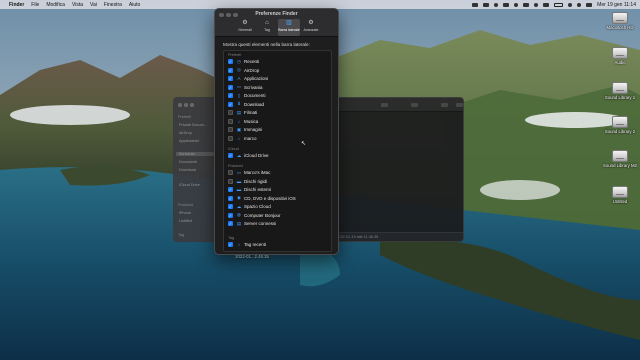 This screenshot has width=640, height=360. What do you see at coordinates (77, 5) in the screenshot?
I see `menu-vista: Vista` at bounding box center [77, 5].